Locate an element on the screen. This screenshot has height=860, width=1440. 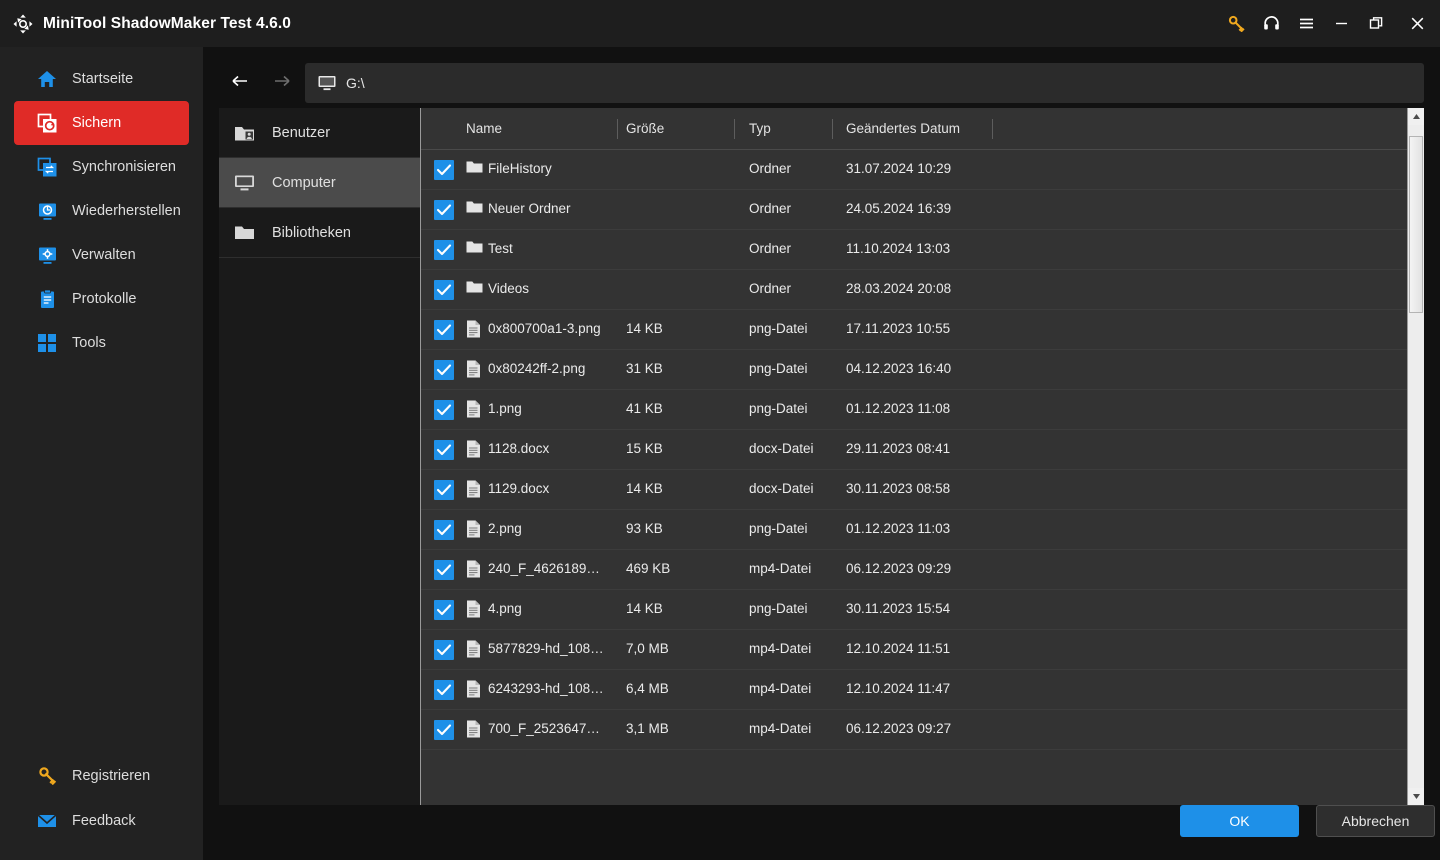
cell-name: 1128.docx is located at coordinates (519, 448).